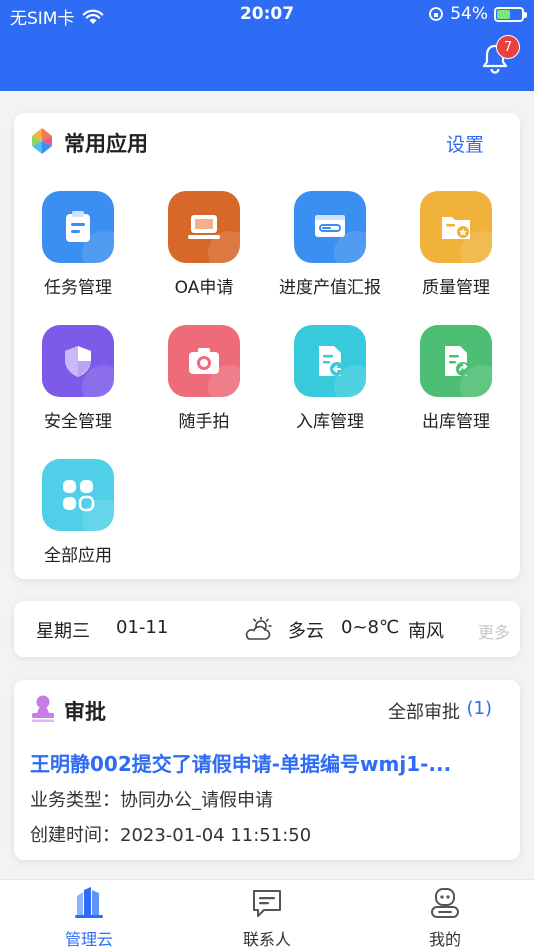 The image size is (534, 950). I want to click on app-oa-apply: OA申请, so click(204, 244).